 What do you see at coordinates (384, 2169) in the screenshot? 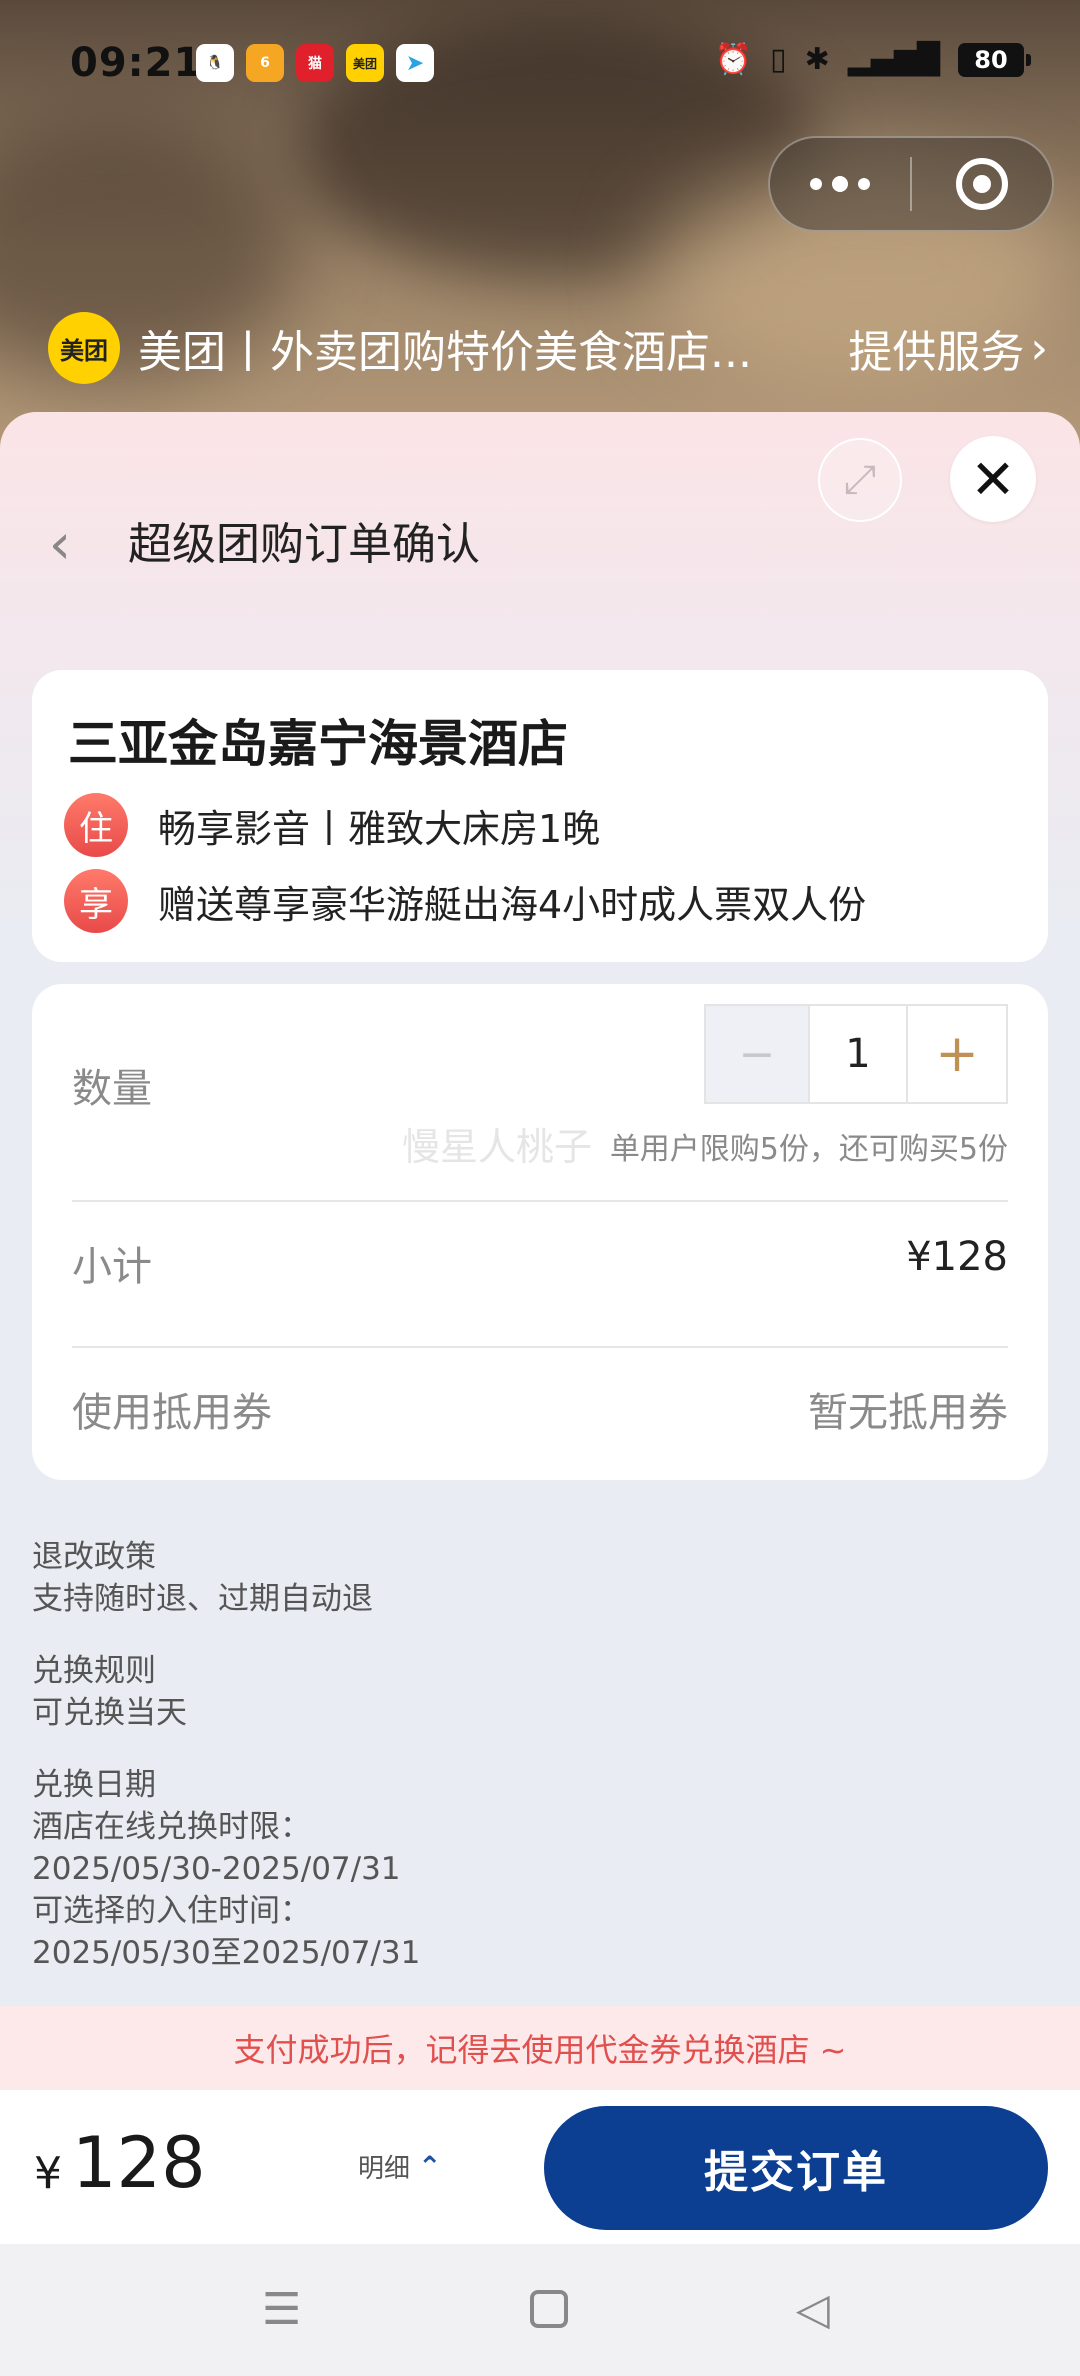
I see `price-detail-label: 明细` at bounding box center [384, 2169].